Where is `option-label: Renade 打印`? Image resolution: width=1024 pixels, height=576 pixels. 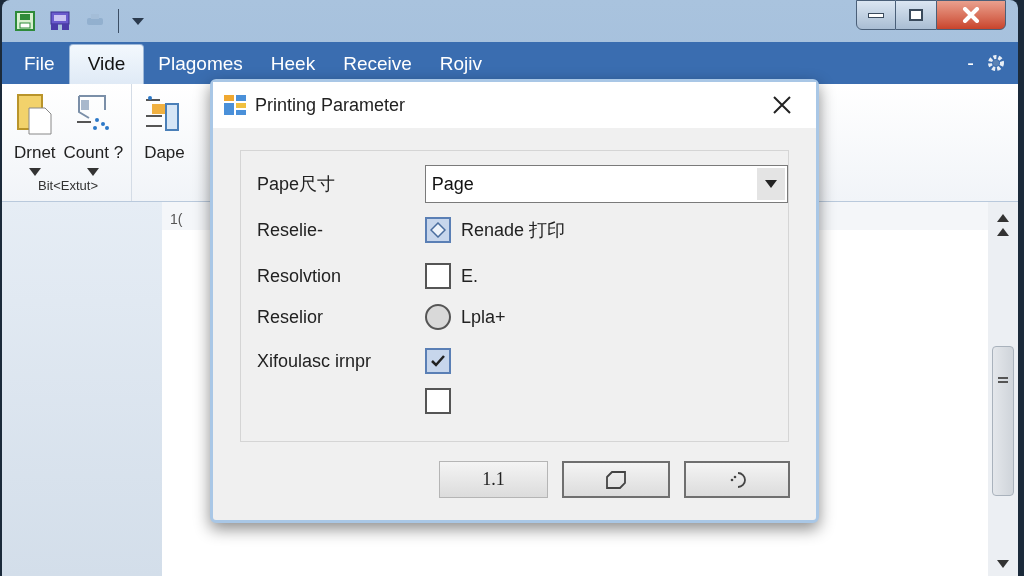 option-label: Renade 打印 is located at coordinates (513, 230).